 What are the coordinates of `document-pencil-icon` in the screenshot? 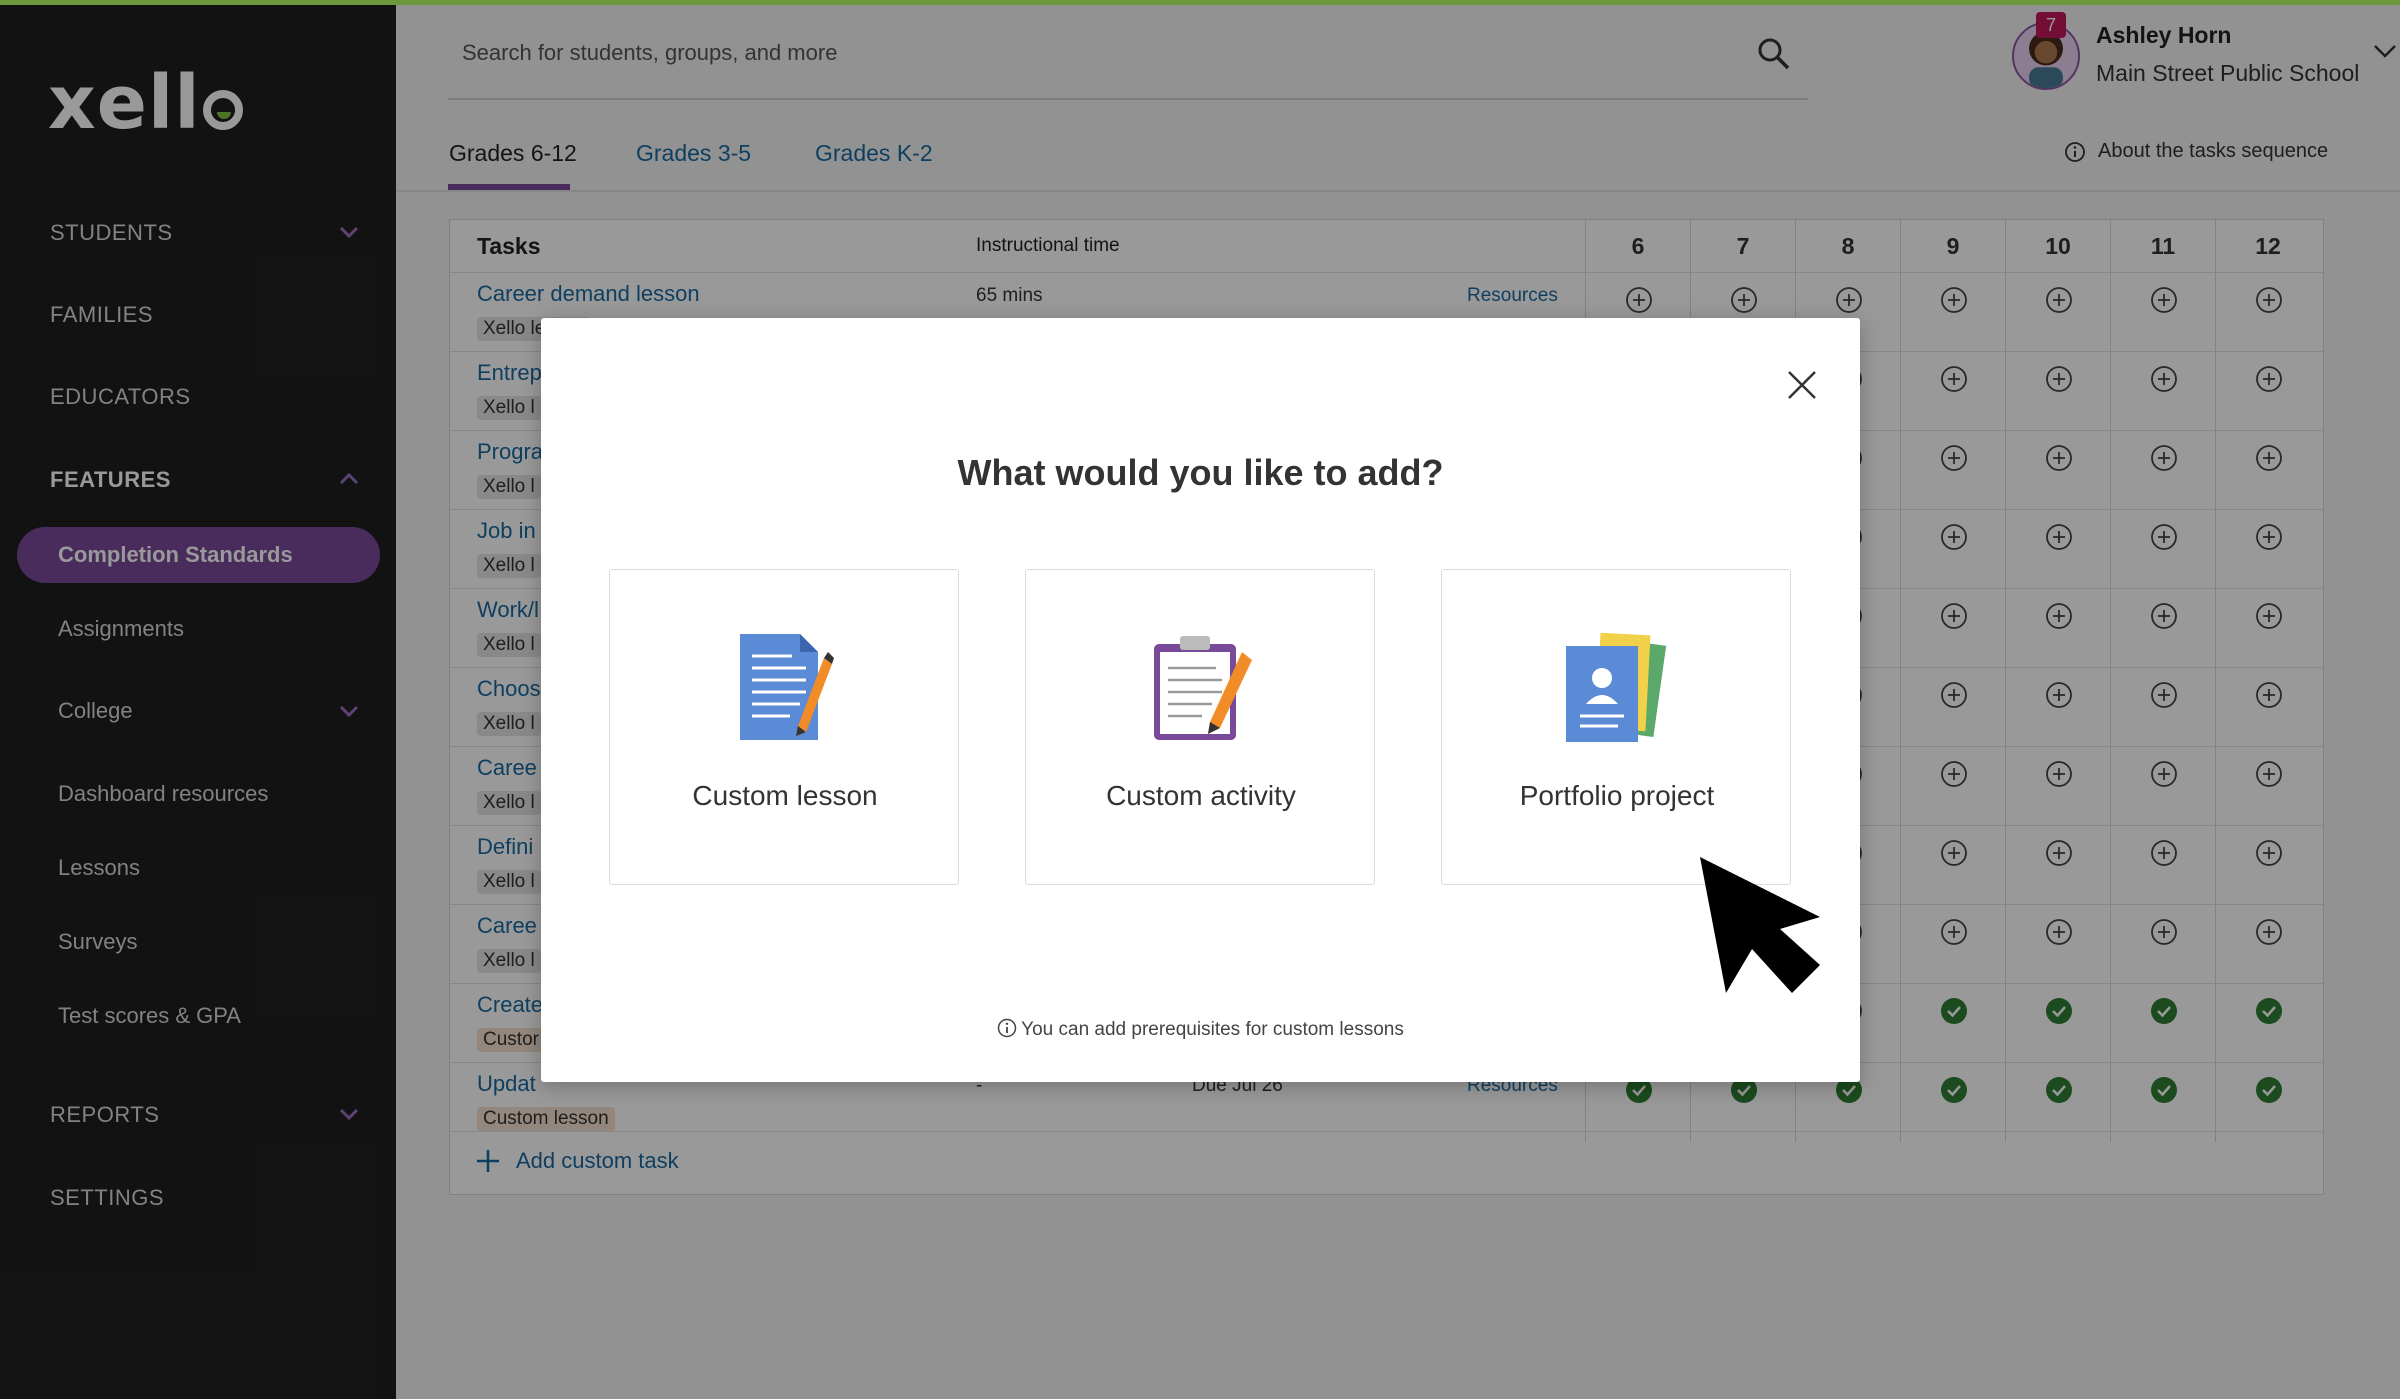 It's located at (787, 687).